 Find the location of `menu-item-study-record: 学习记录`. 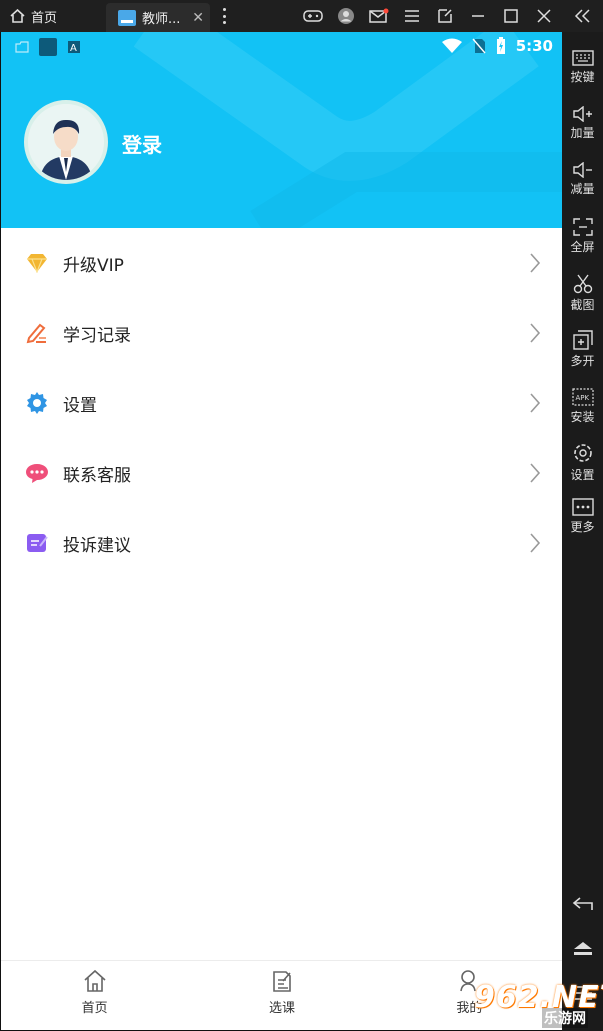

menu-item-study-record: 学习记录 is located at coordinates (281, 333).